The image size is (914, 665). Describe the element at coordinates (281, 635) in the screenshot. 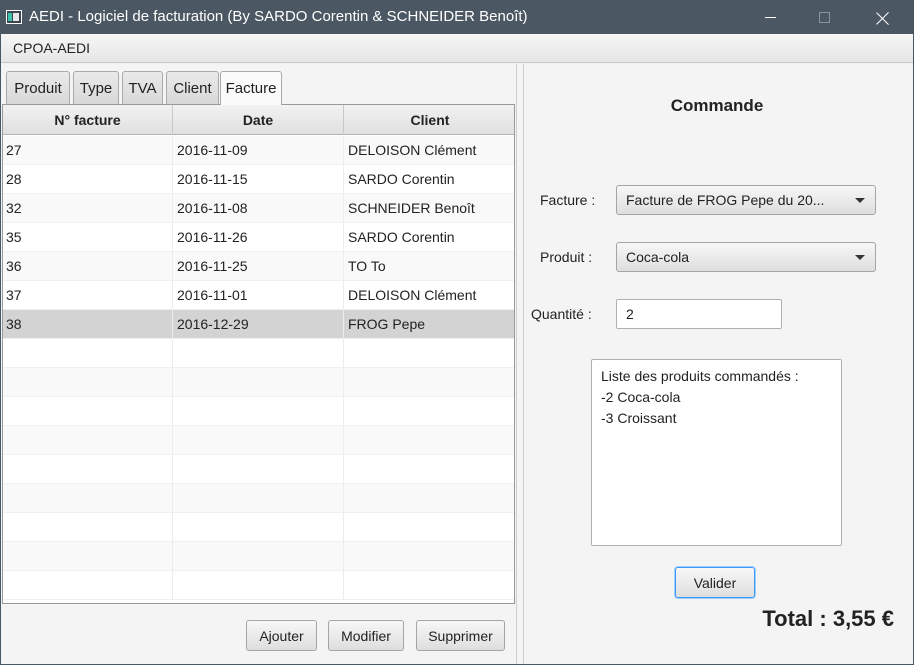

I see `ajouter-button: Ajouter` at that location.